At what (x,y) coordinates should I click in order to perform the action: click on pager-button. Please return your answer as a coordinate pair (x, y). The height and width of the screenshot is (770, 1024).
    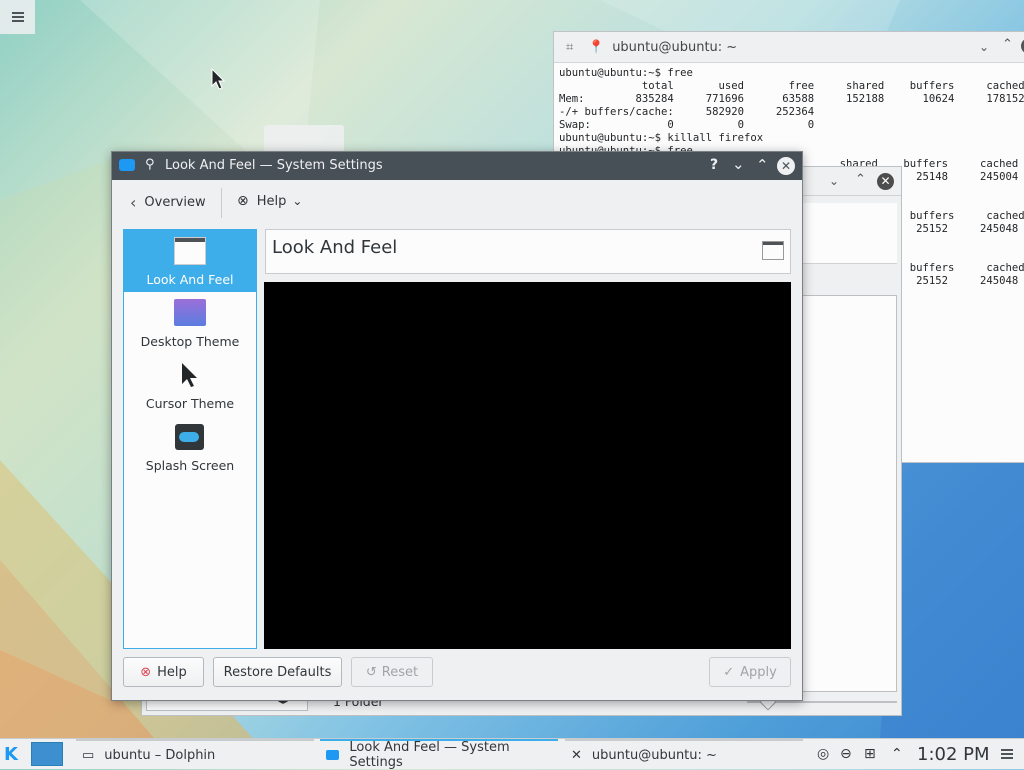
    Looking at the image, I should click on (48, 754).